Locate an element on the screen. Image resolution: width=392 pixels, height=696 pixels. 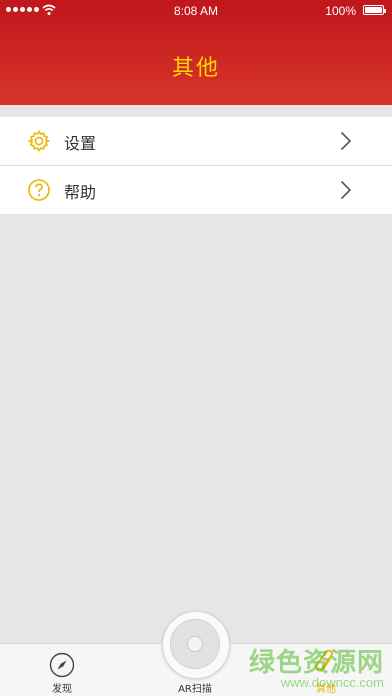
page-title: 其他 is located at coordinates (195, 68).